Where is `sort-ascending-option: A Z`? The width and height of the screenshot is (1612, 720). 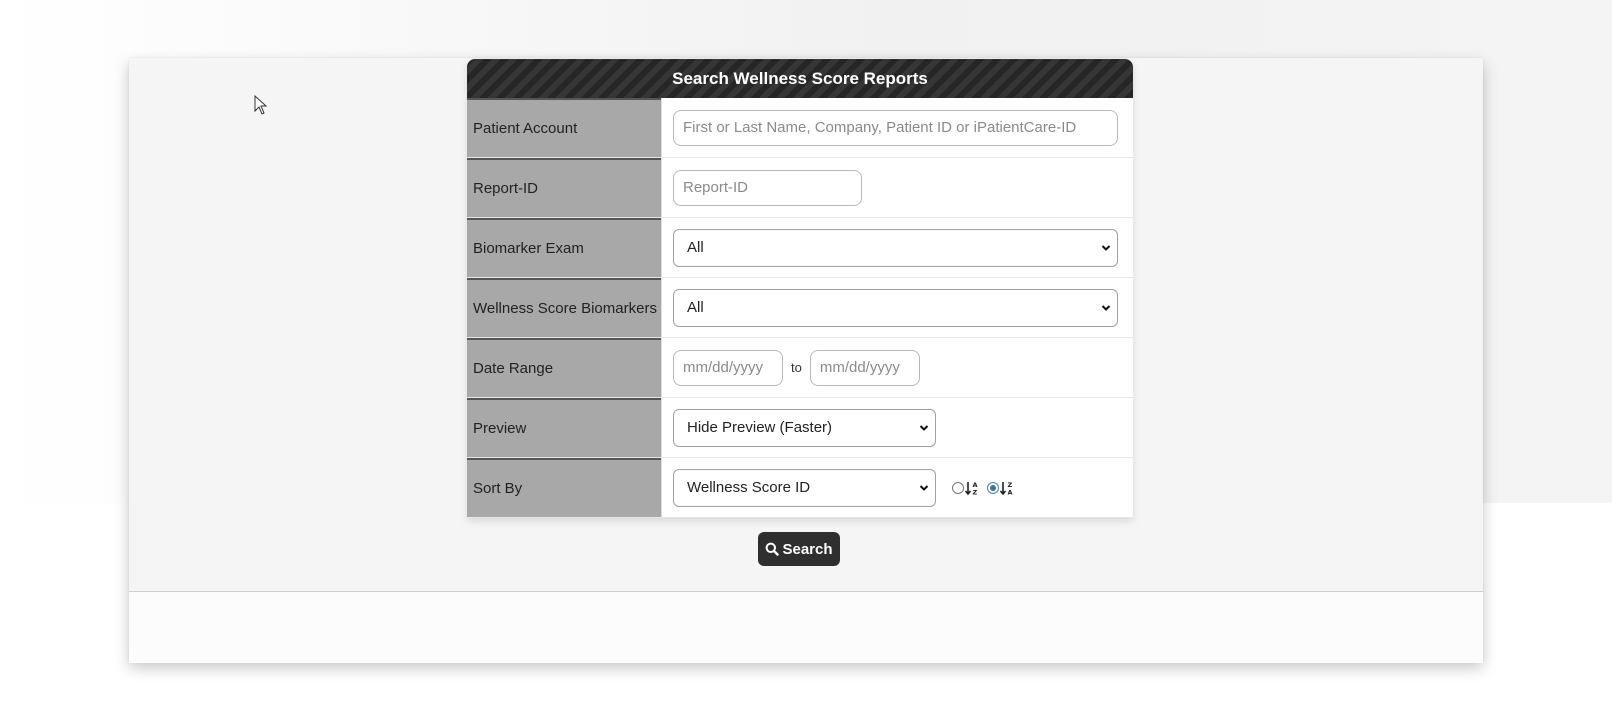
sort-ascending-option: A Z is located at coordinates (965, 488).